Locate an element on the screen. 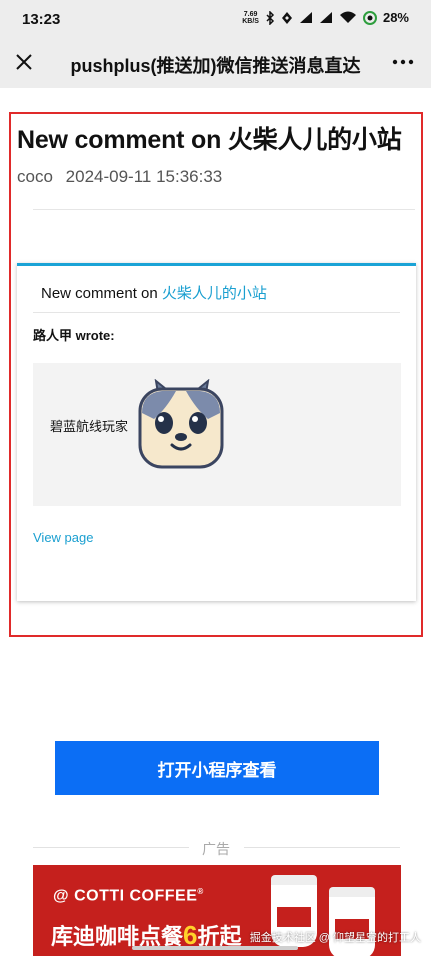 This screenshot has width=431, height=956. message-meta: coco 2024-09-11 15:36:33 is located at coordinates (119, 177).